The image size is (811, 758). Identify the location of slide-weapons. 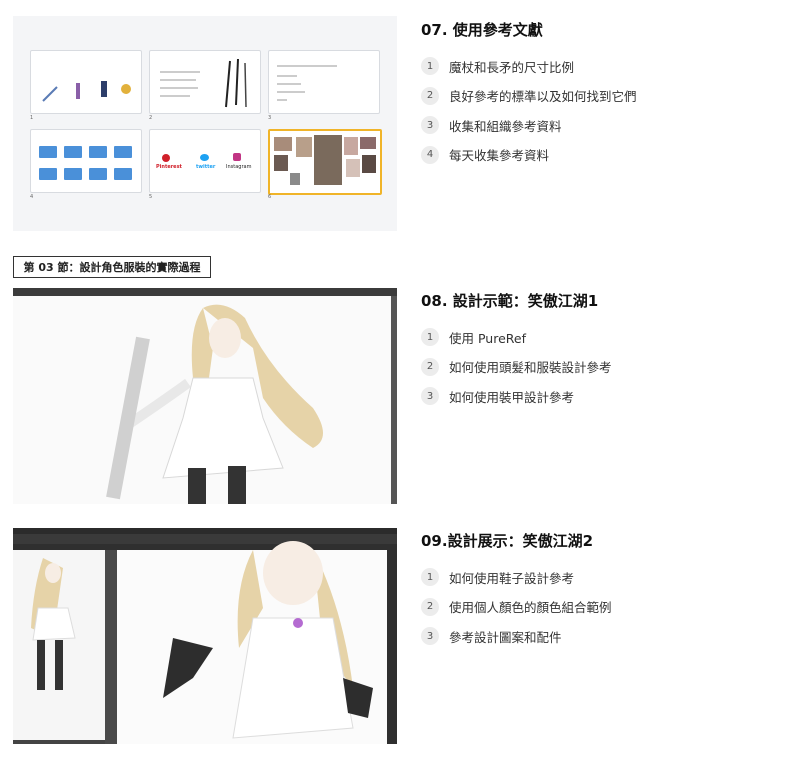
(86, 82).